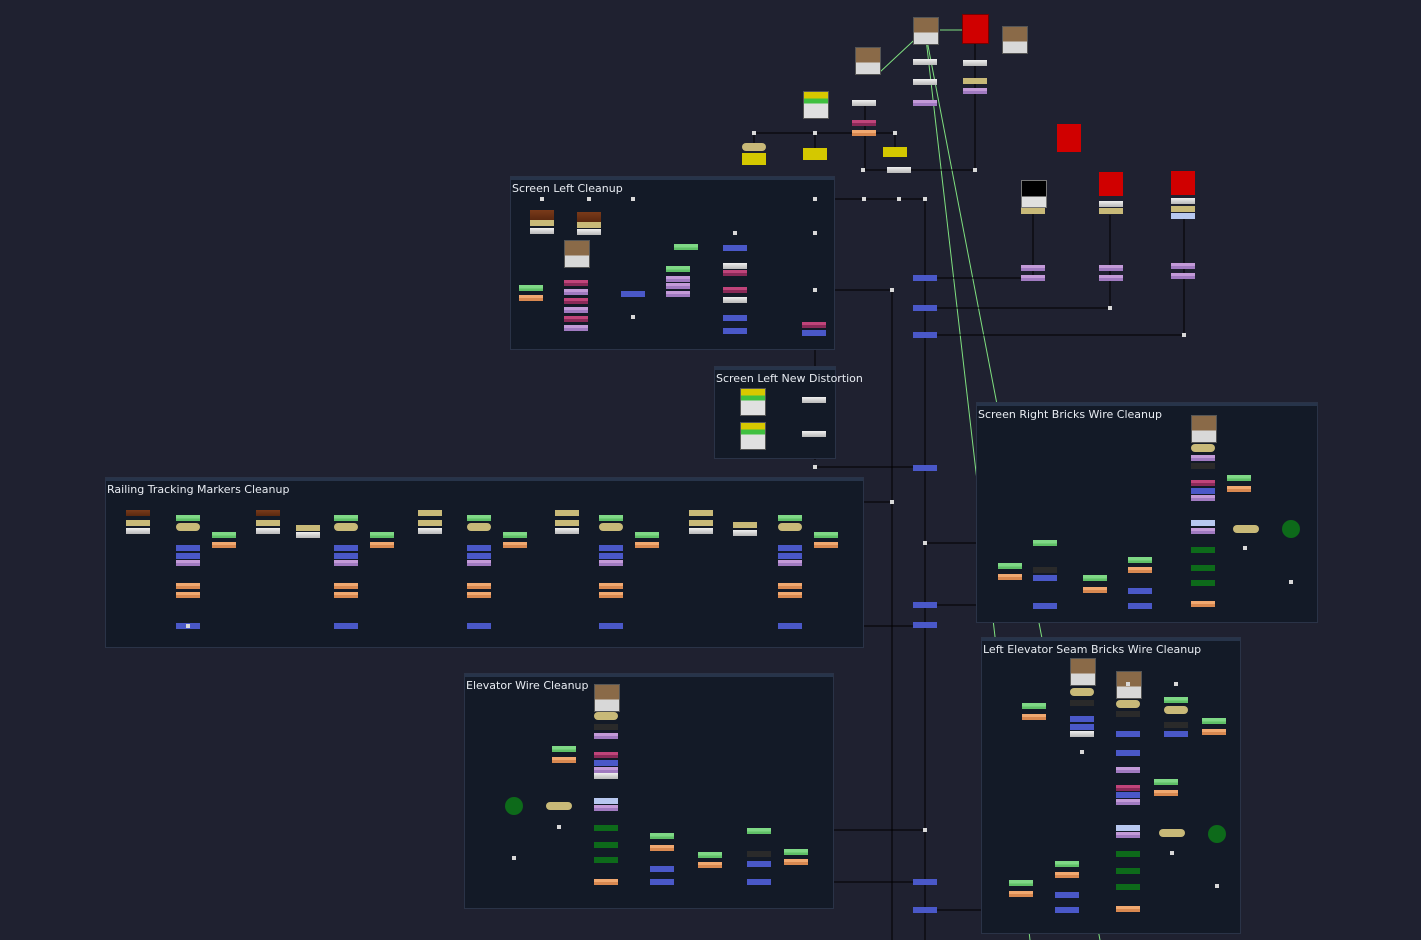  Describe the element at coordinates (975, 91) in the screenshot. I see `transform-node` at that location.